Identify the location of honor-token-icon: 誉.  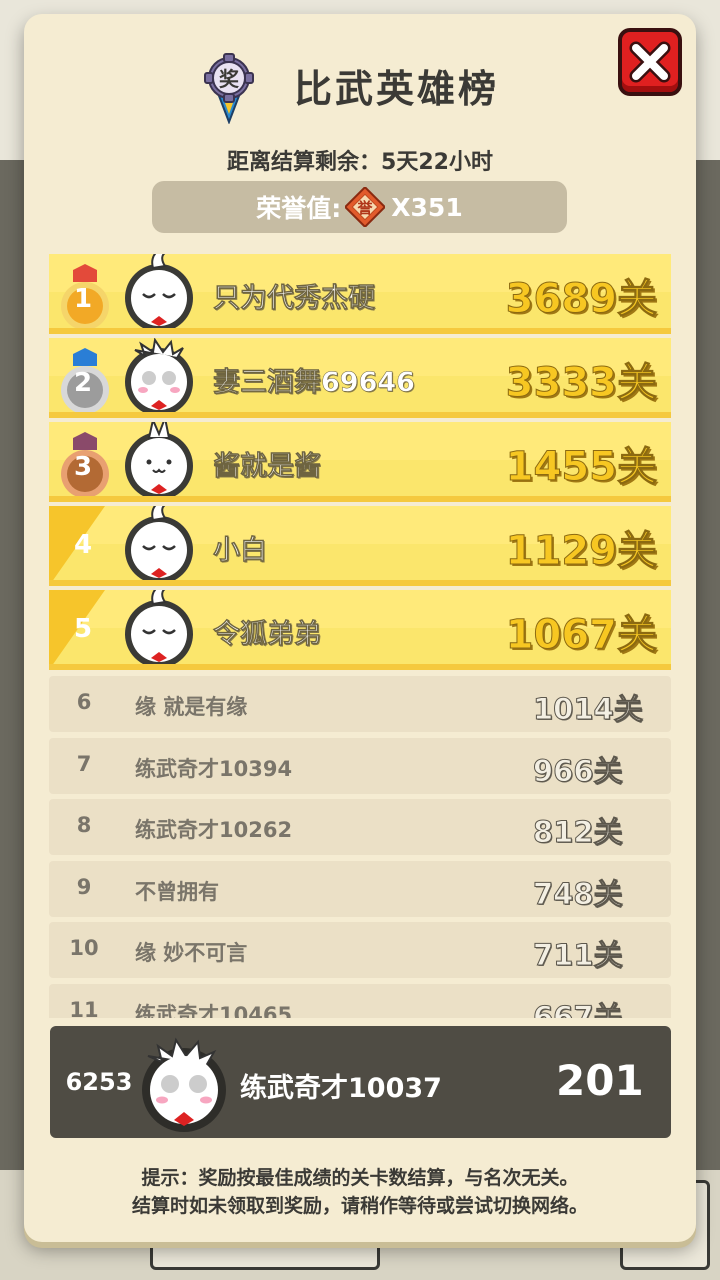
(365, 207).